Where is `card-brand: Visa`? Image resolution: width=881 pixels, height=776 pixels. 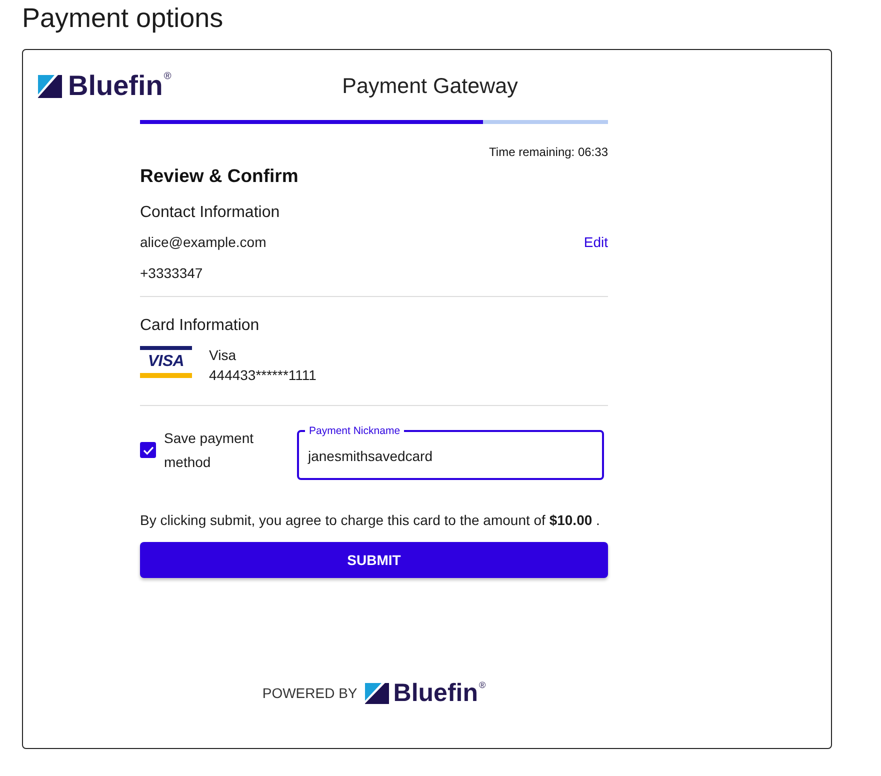 card-brand: Visa is located at coordinates (223, 355).